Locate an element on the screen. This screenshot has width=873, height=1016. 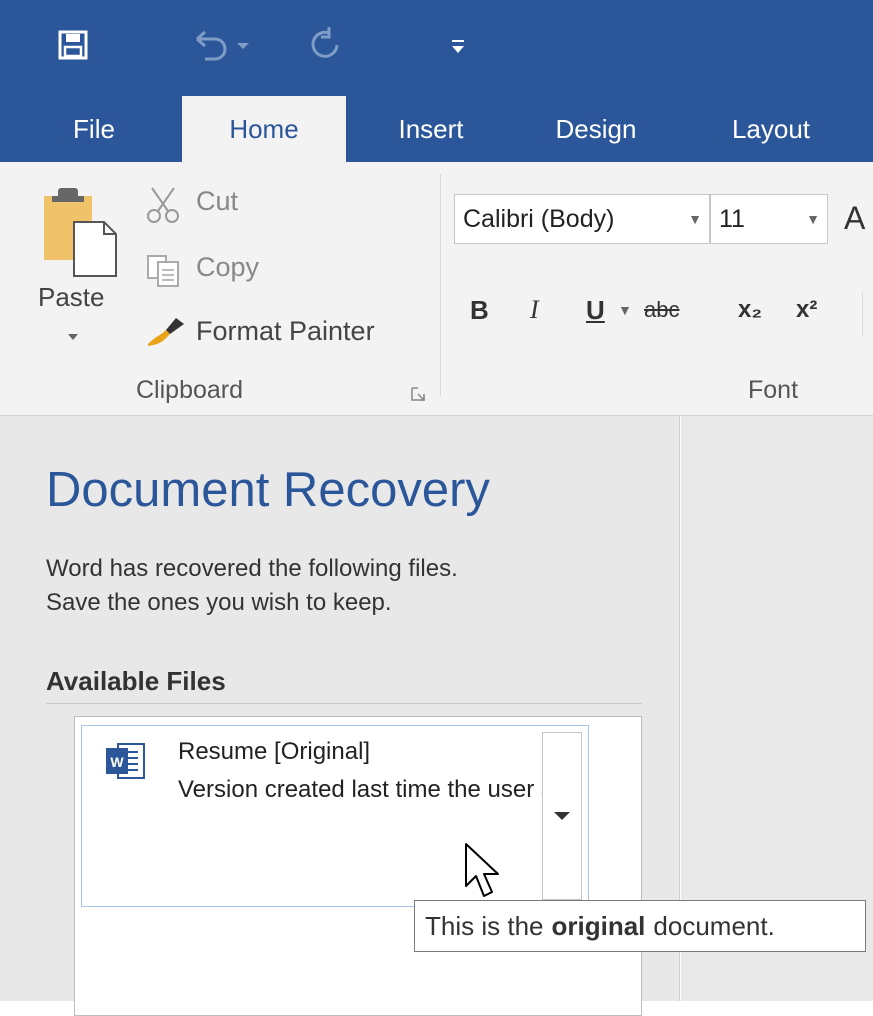
underline-button: U is located at coordinates (595, 310).